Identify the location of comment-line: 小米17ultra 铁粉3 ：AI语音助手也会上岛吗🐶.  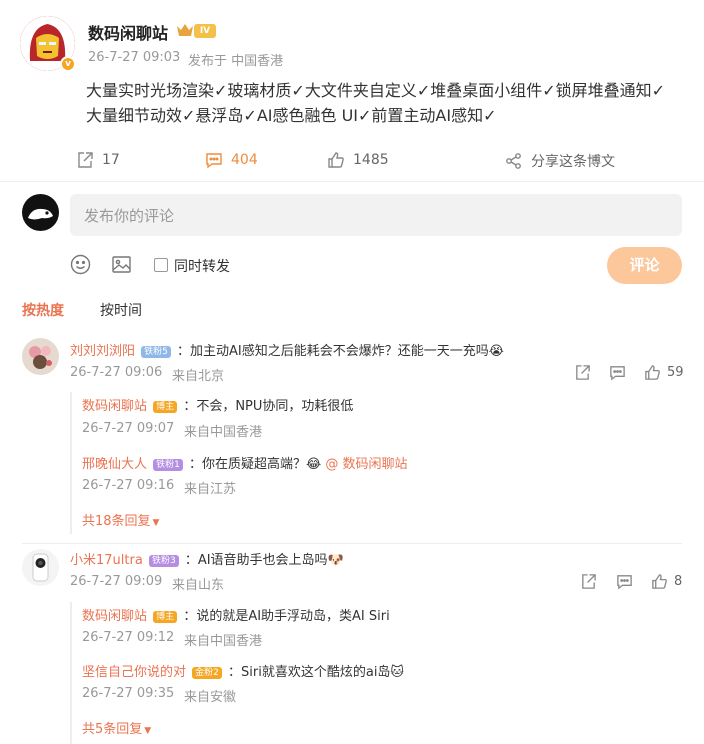
(207, 558).